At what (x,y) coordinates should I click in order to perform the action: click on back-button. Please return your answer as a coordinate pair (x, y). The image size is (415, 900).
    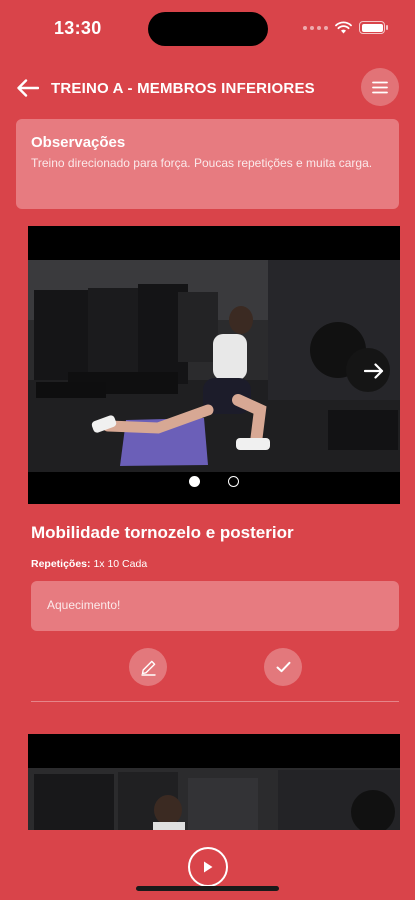
    Looking at the image, I should click on (28, 88).